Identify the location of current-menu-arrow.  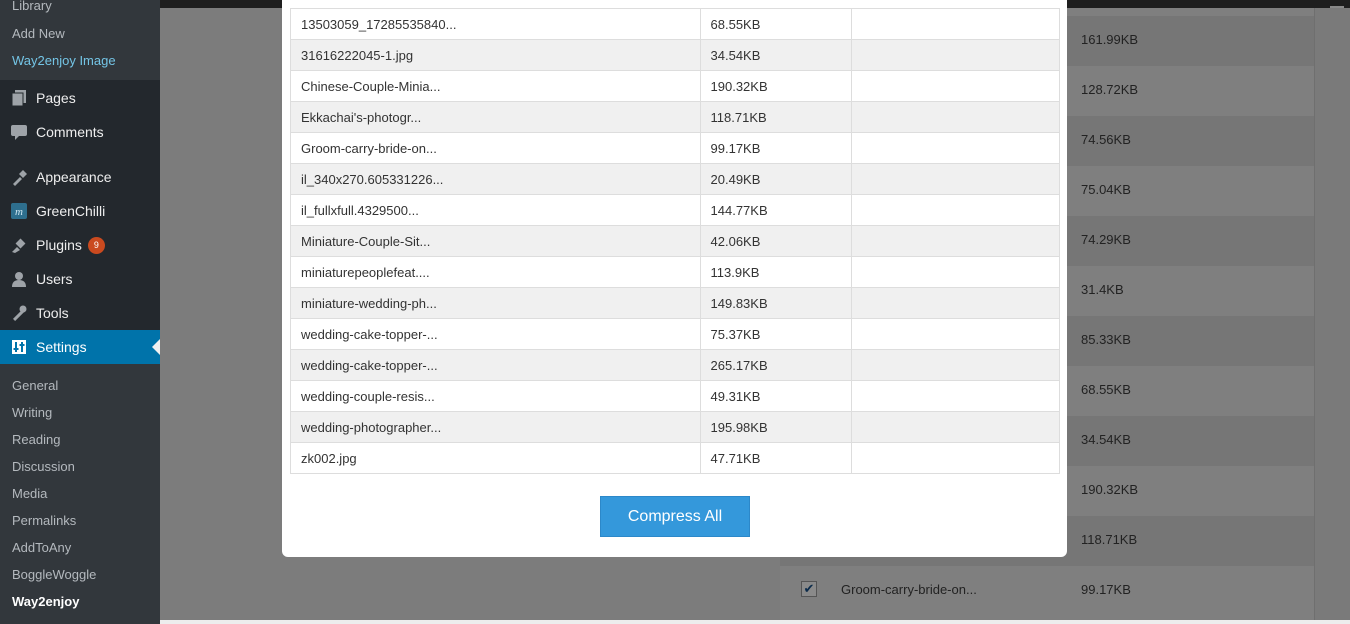
(156, 347).